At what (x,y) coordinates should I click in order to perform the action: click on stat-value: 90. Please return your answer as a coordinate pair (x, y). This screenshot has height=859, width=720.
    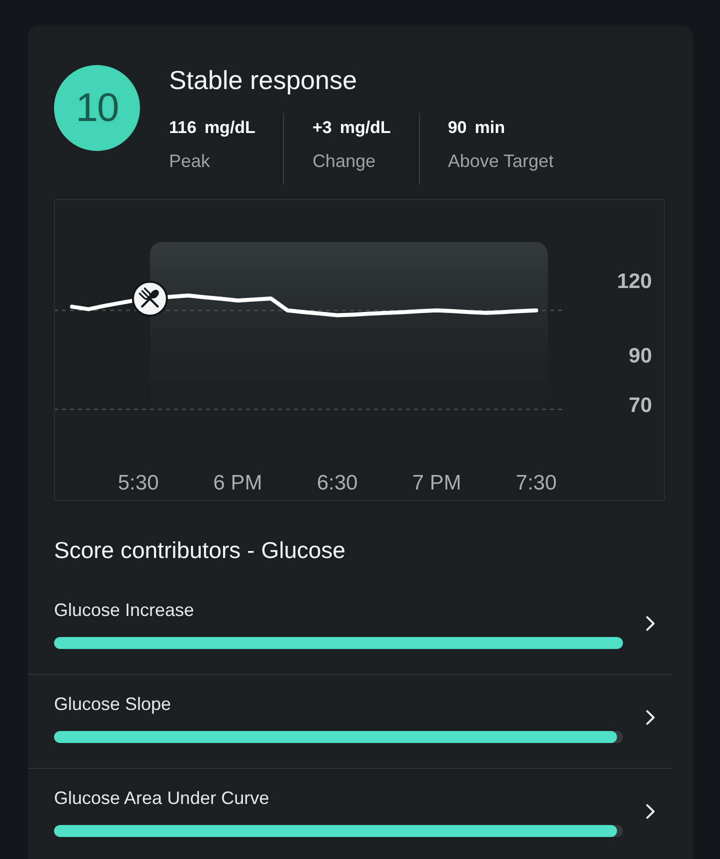
    Looking at the image, I should click on (457, 128).